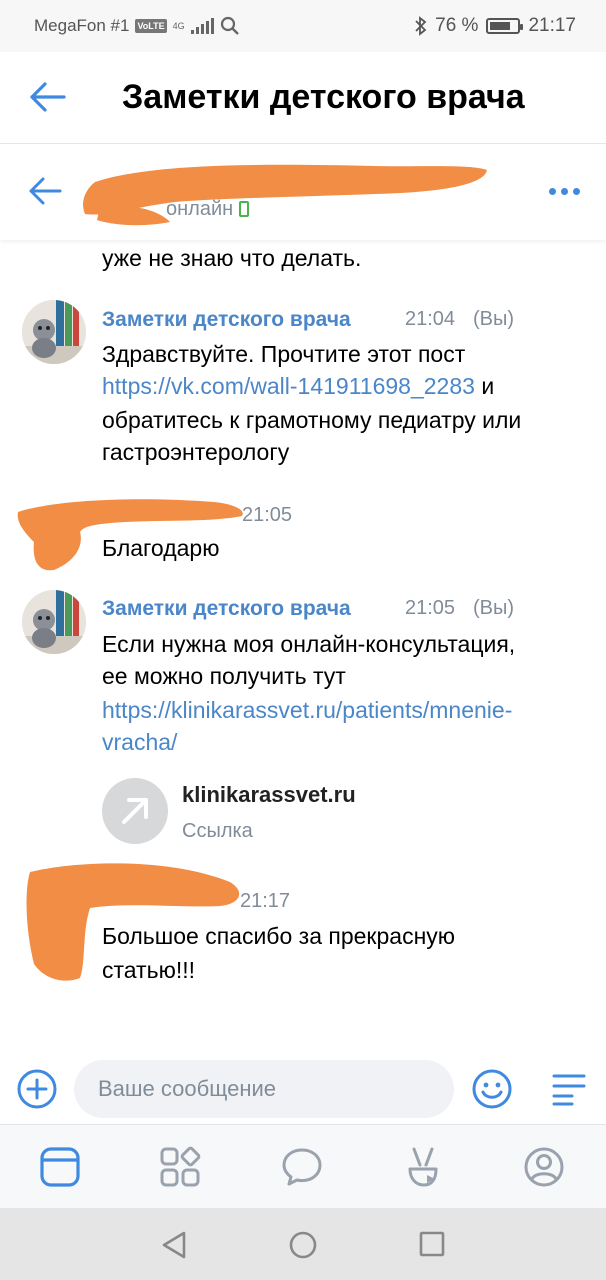  I want to click on message-text: статью!!!, so click(148, 970).